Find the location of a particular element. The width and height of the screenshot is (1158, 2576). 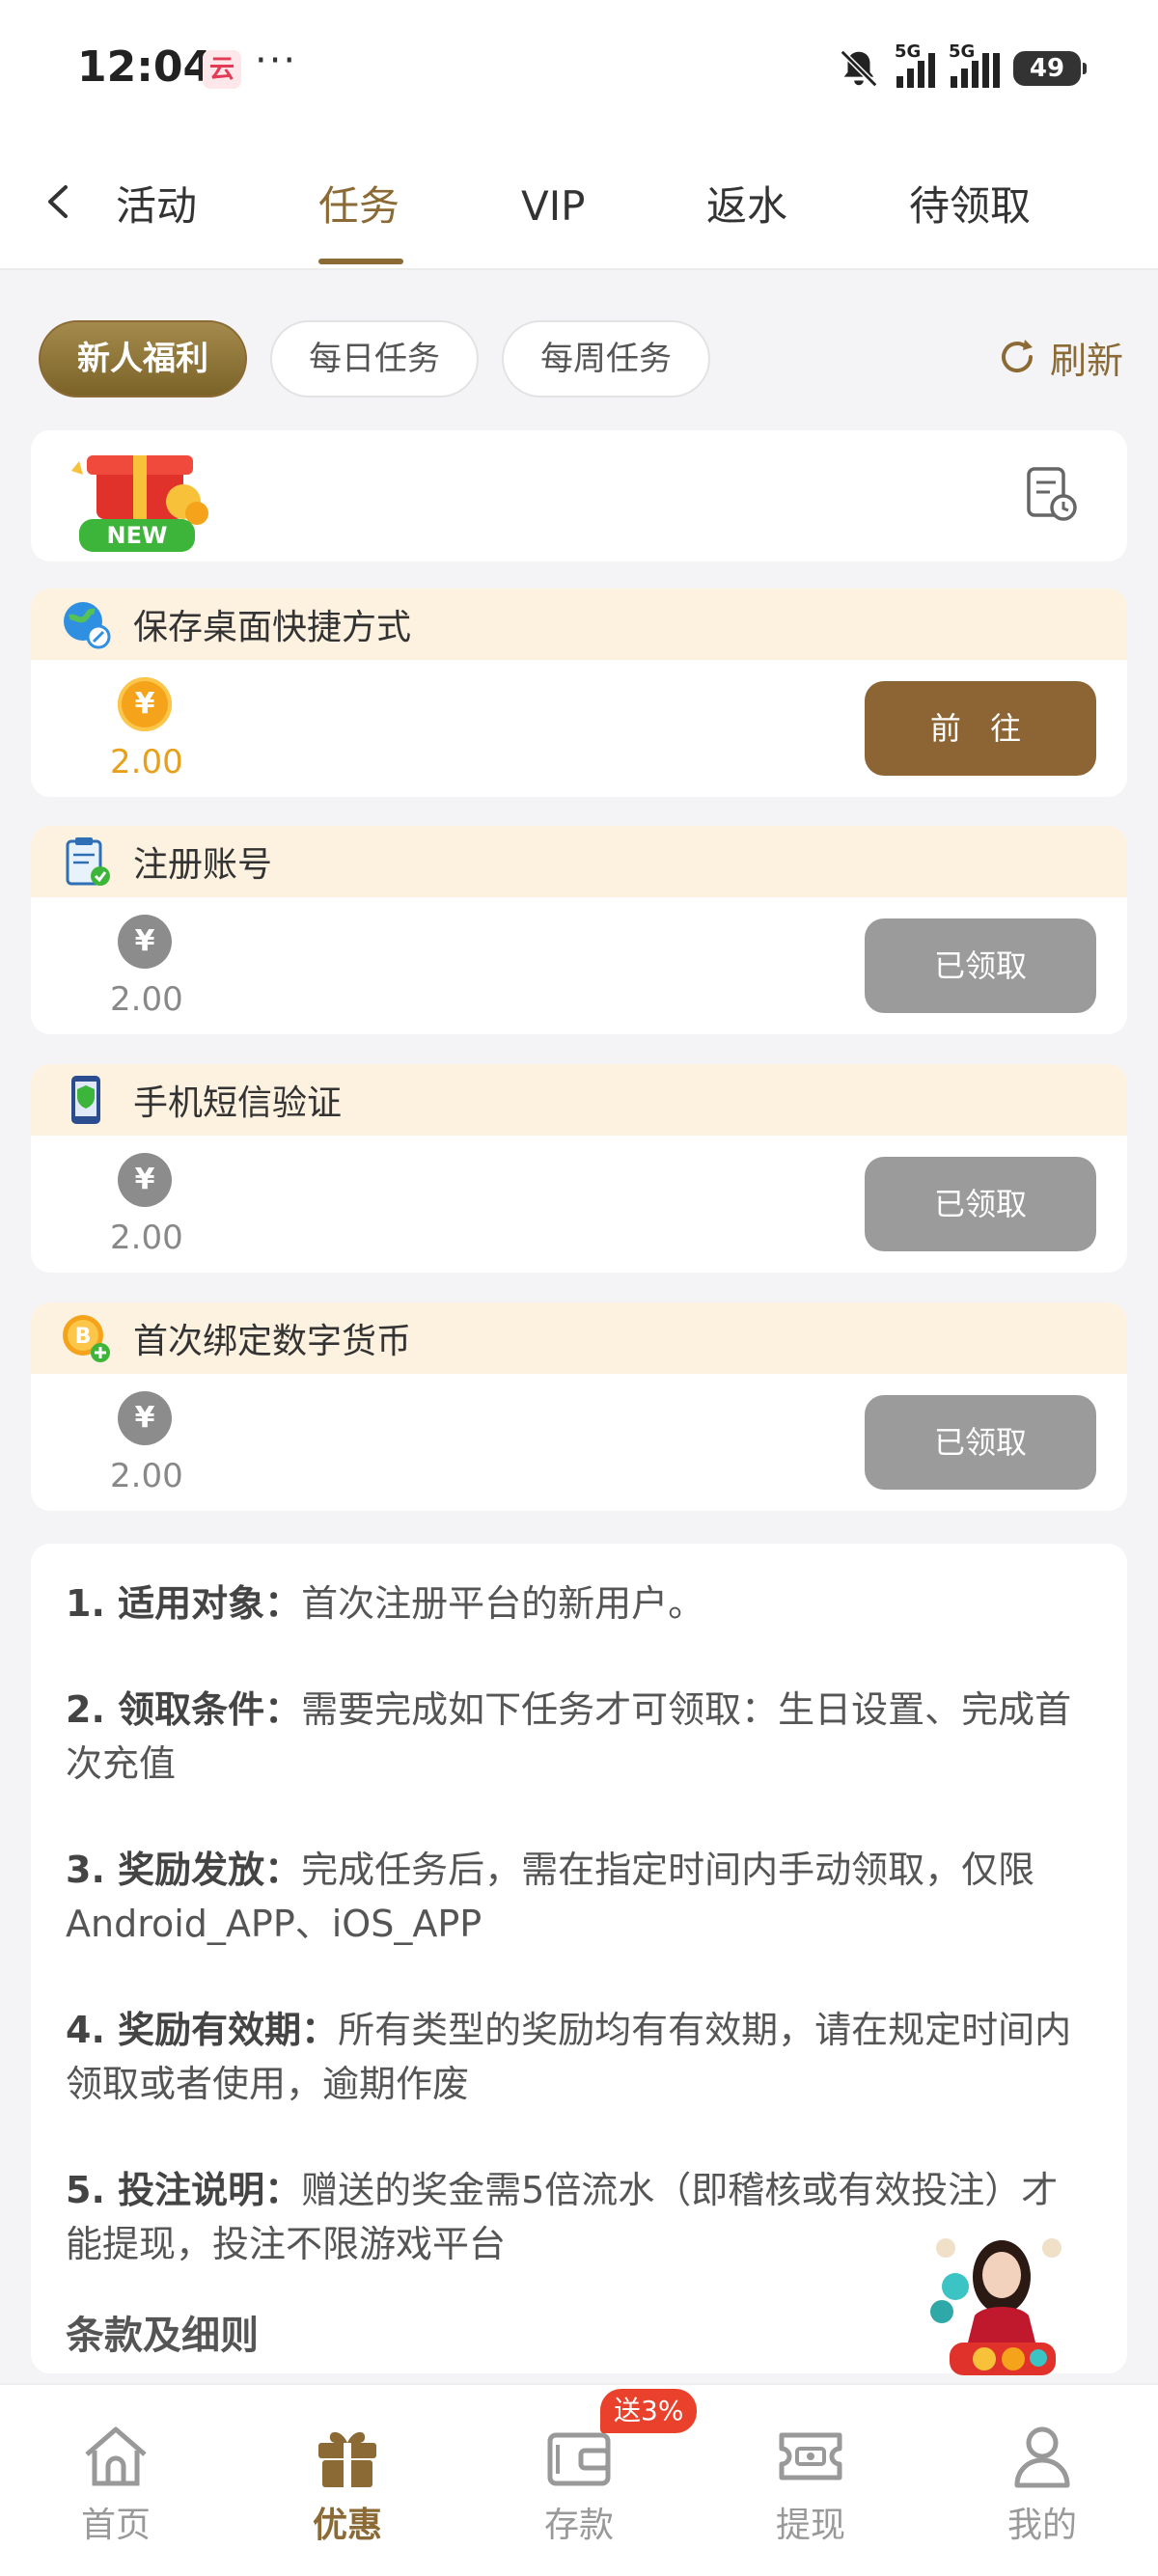

svg-text: B is located at coordinates (83, 1337).